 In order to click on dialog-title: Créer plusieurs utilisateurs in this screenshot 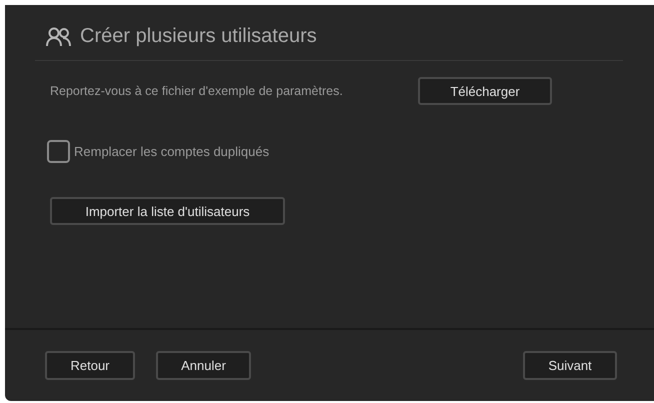, I will do `click(198, 36)`.